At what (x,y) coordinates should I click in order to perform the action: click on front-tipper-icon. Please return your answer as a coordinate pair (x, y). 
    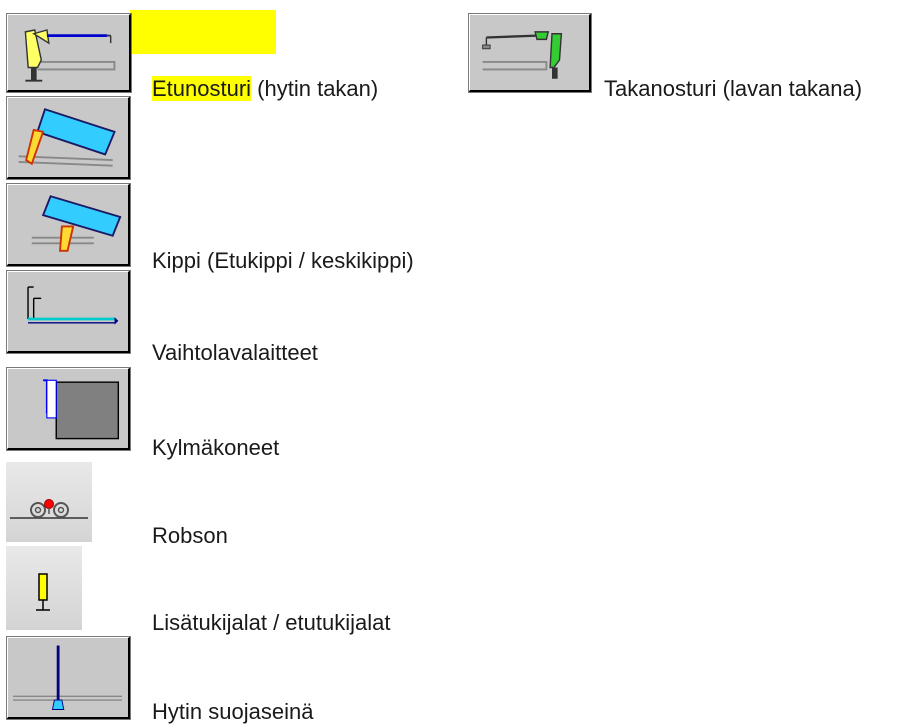
    Looking at the image, I should click on (67, 137).